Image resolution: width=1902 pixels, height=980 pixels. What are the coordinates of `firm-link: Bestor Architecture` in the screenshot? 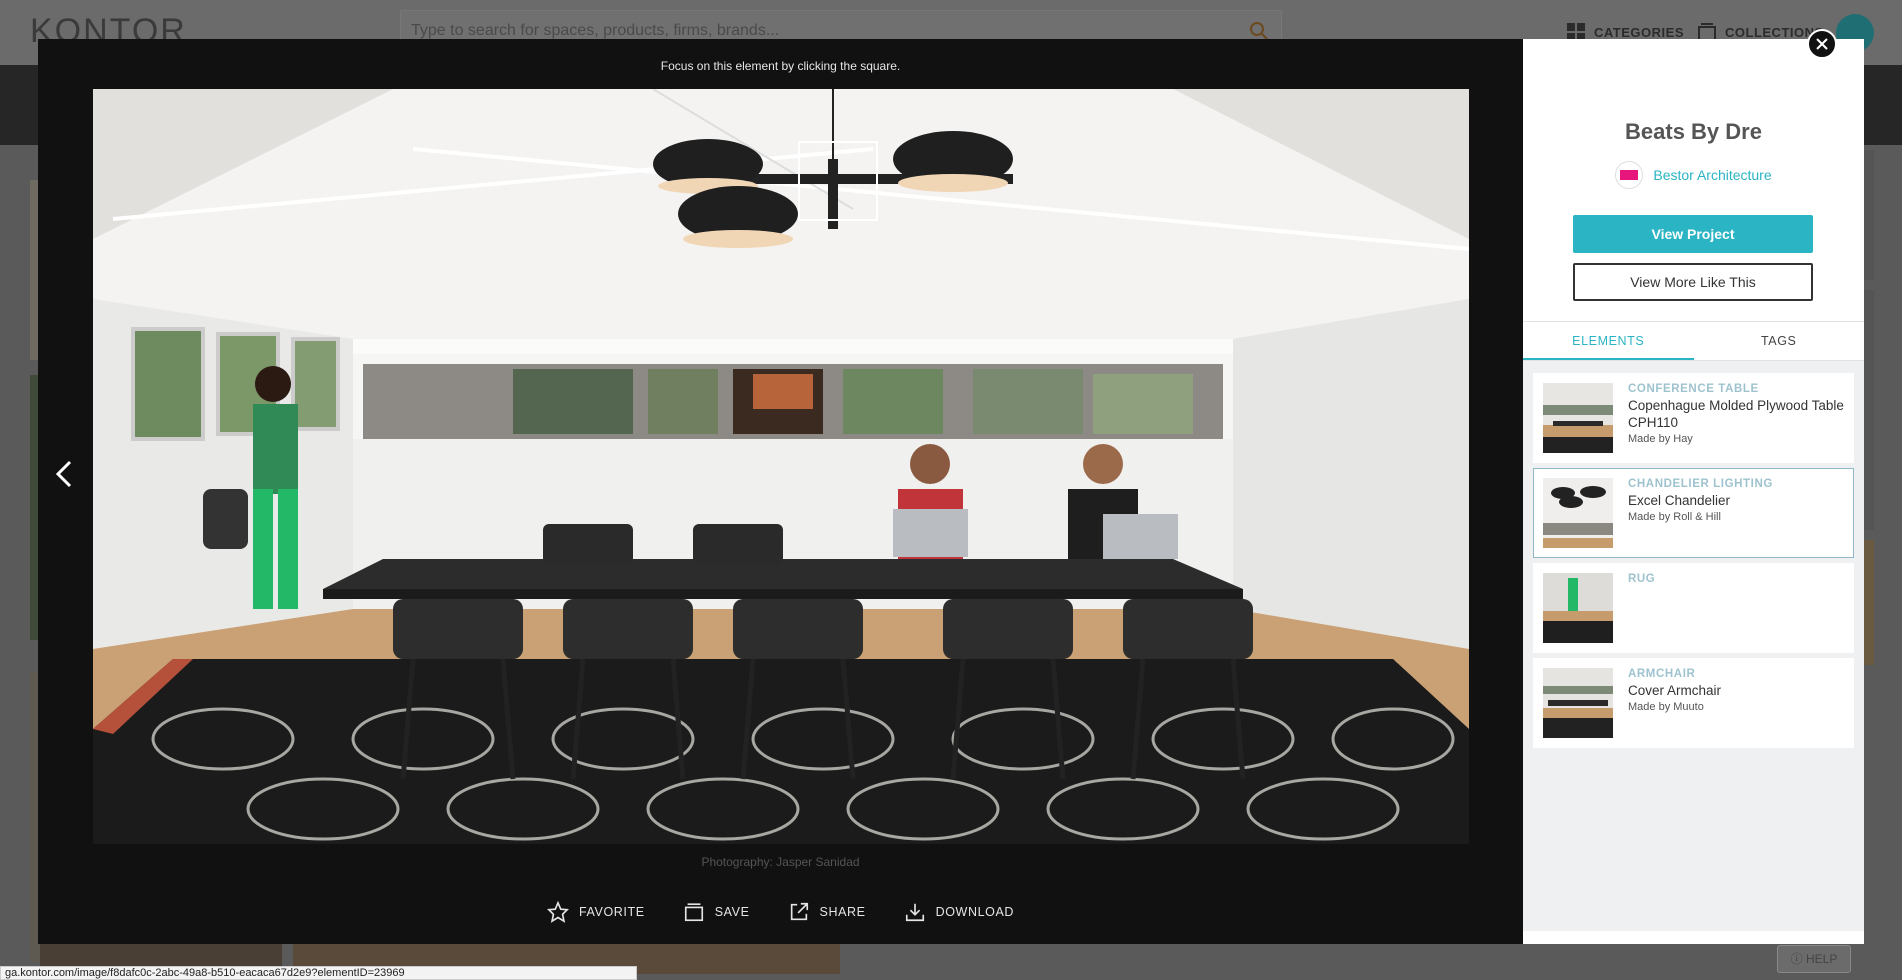 It's located at (1693, 175).